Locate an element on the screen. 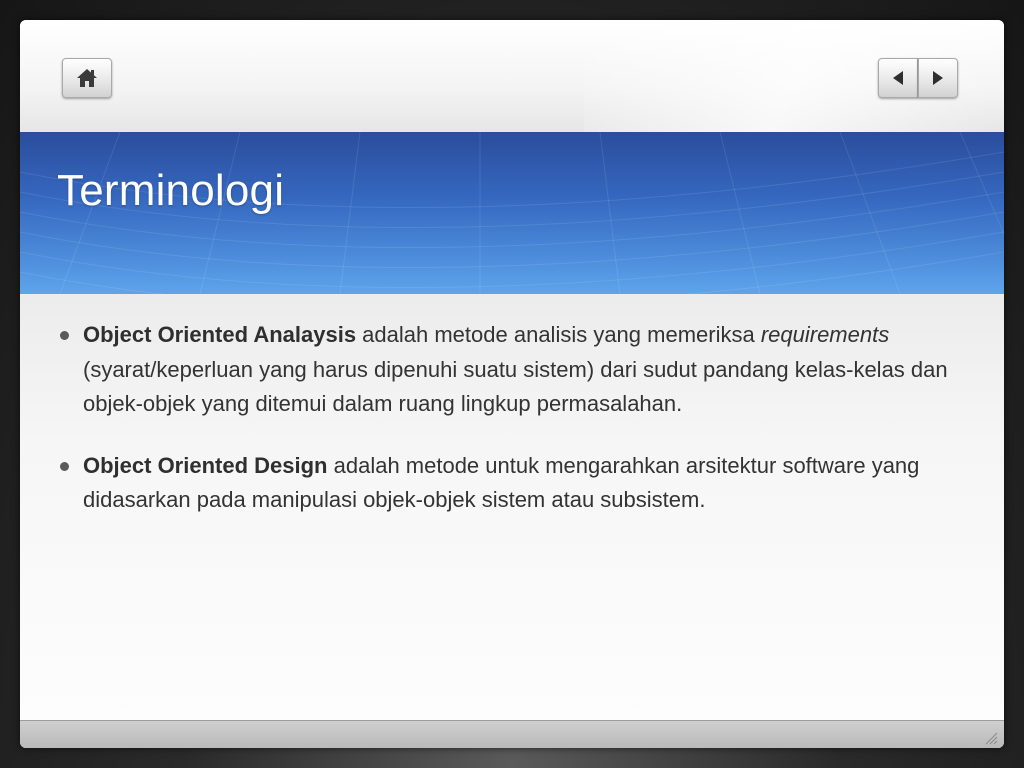 This screenshot has height=768, width=1024. triangle-left-icon is located at coordinates (898, 78).